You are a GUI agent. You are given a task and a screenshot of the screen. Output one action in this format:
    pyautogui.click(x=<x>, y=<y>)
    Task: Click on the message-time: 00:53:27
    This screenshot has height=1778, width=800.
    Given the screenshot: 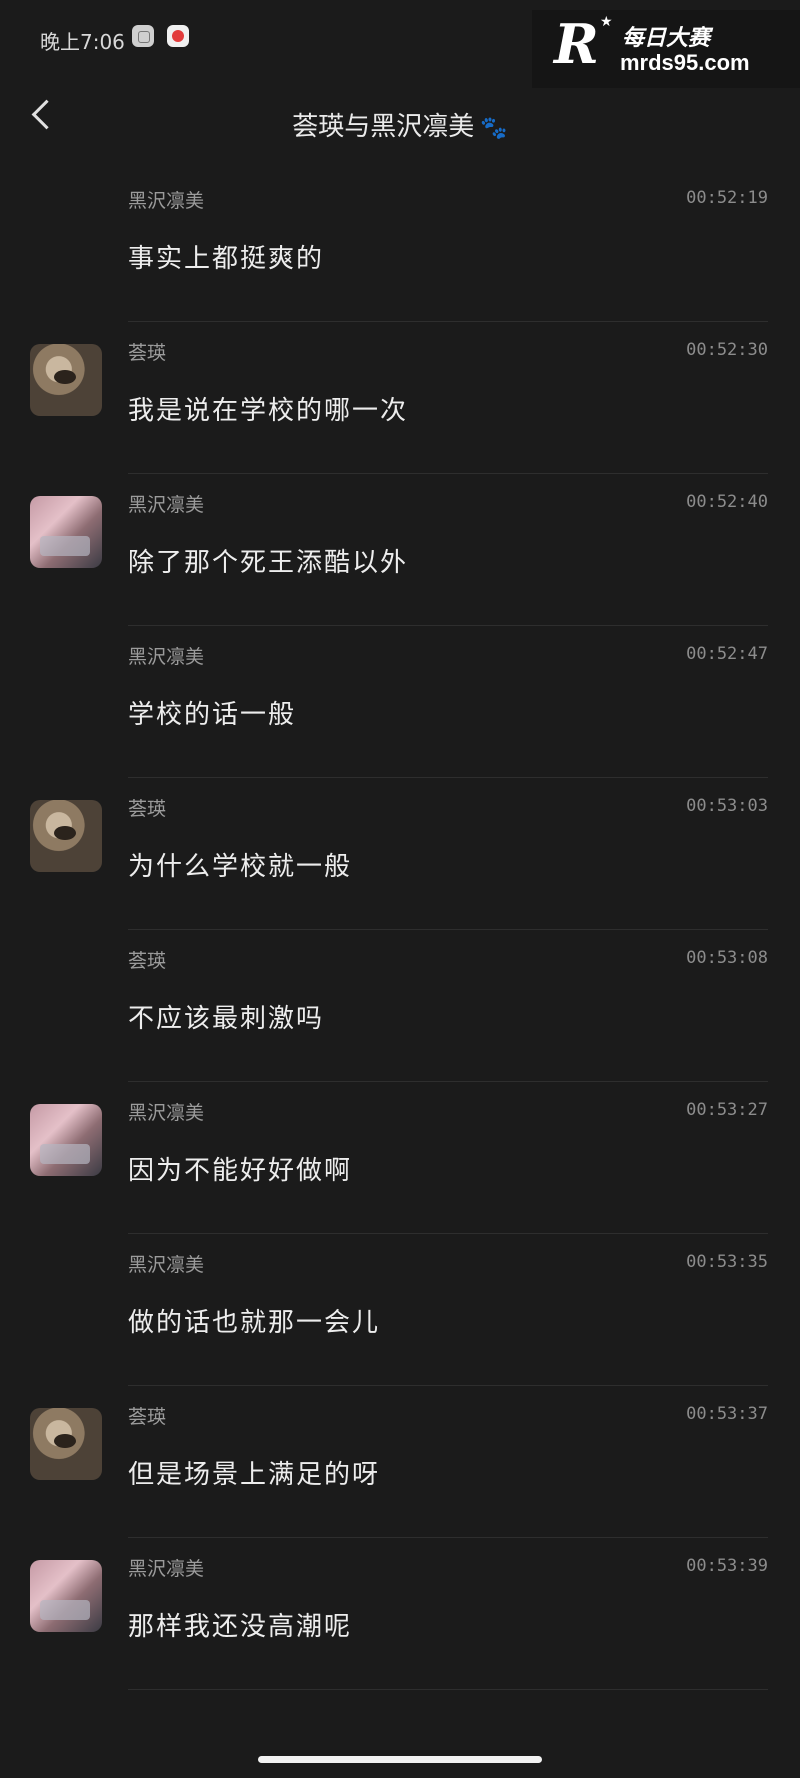 What is the action you would take?
    pyautogui.click(x=727, y=1110)
    